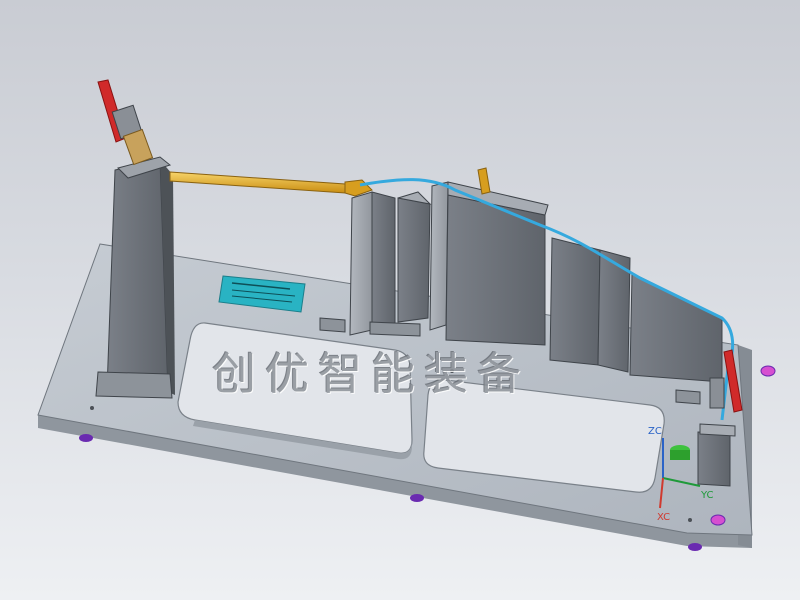 The width and height of the screenshot is (800, 600). What do you see at coordinates (125, 122) in the screenshot?
I see `toggle-clamp-icon` at bounding box center [125, 122].